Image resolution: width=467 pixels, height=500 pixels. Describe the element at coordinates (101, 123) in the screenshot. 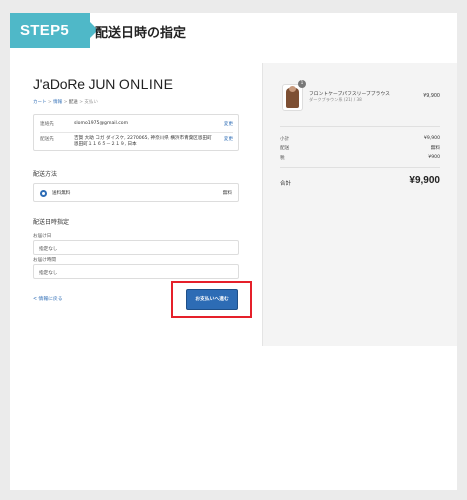

I see `contact-value: slomo1975@gmail.com` at that location.